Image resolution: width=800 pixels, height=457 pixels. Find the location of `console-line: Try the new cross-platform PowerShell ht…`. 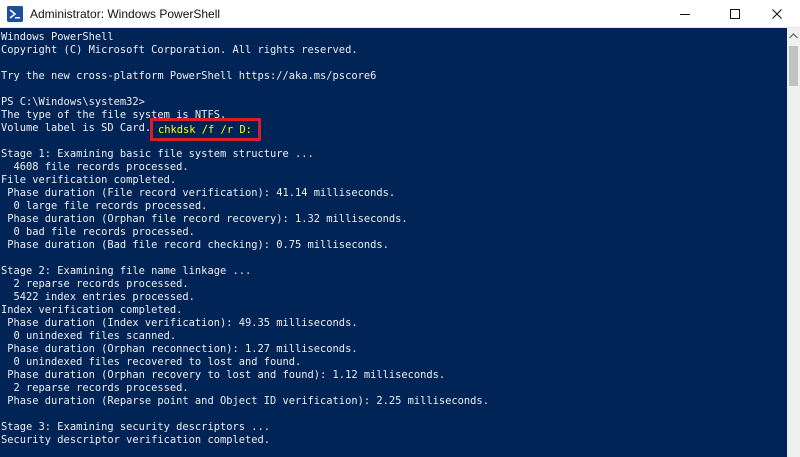

console-line: Try the new cross-platform PowerShell ht… is located at coordinates (189, 76).